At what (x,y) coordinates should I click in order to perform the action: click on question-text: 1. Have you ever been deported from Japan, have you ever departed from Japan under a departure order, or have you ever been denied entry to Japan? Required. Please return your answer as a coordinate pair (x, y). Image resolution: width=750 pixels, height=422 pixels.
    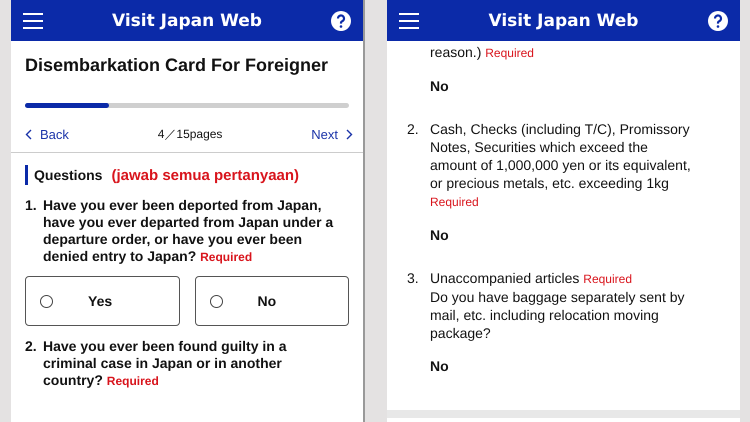
    Looking at the image, I should click on (179, 231).